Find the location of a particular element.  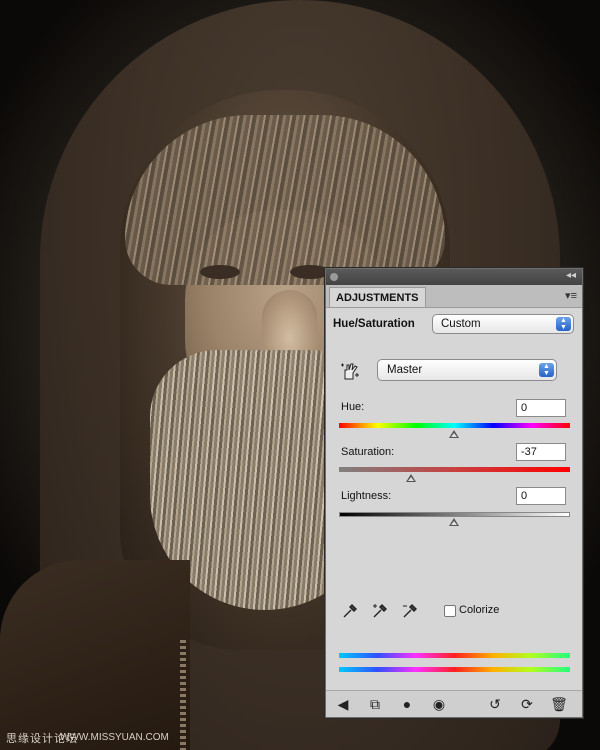

colorize-checkbox is located at coordinates (450, 611).